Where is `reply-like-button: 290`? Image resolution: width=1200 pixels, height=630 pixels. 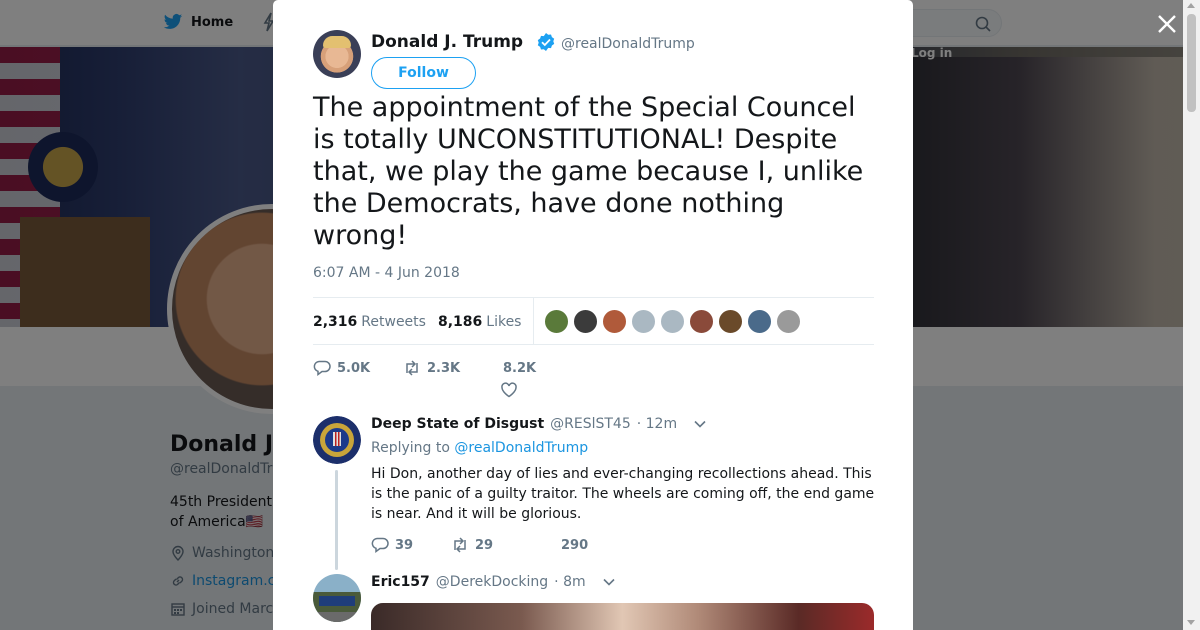
reply-like-button: 290 is located at coordinates (574, 545).